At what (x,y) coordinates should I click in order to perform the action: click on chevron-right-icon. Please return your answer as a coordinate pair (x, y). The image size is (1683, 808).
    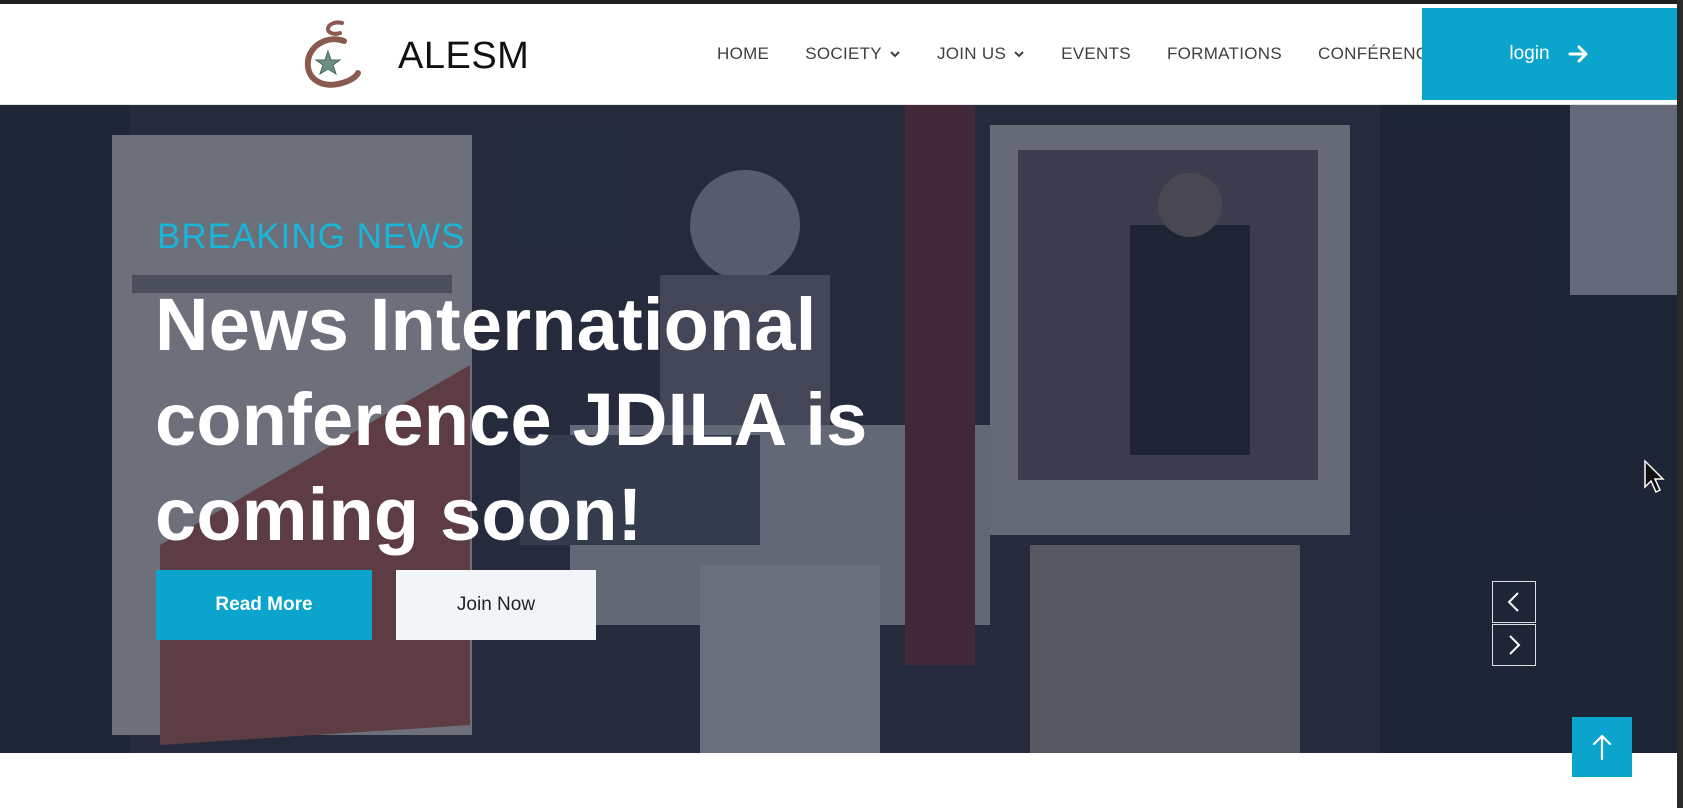
    Looking at the image, I should click on (1515, 645).